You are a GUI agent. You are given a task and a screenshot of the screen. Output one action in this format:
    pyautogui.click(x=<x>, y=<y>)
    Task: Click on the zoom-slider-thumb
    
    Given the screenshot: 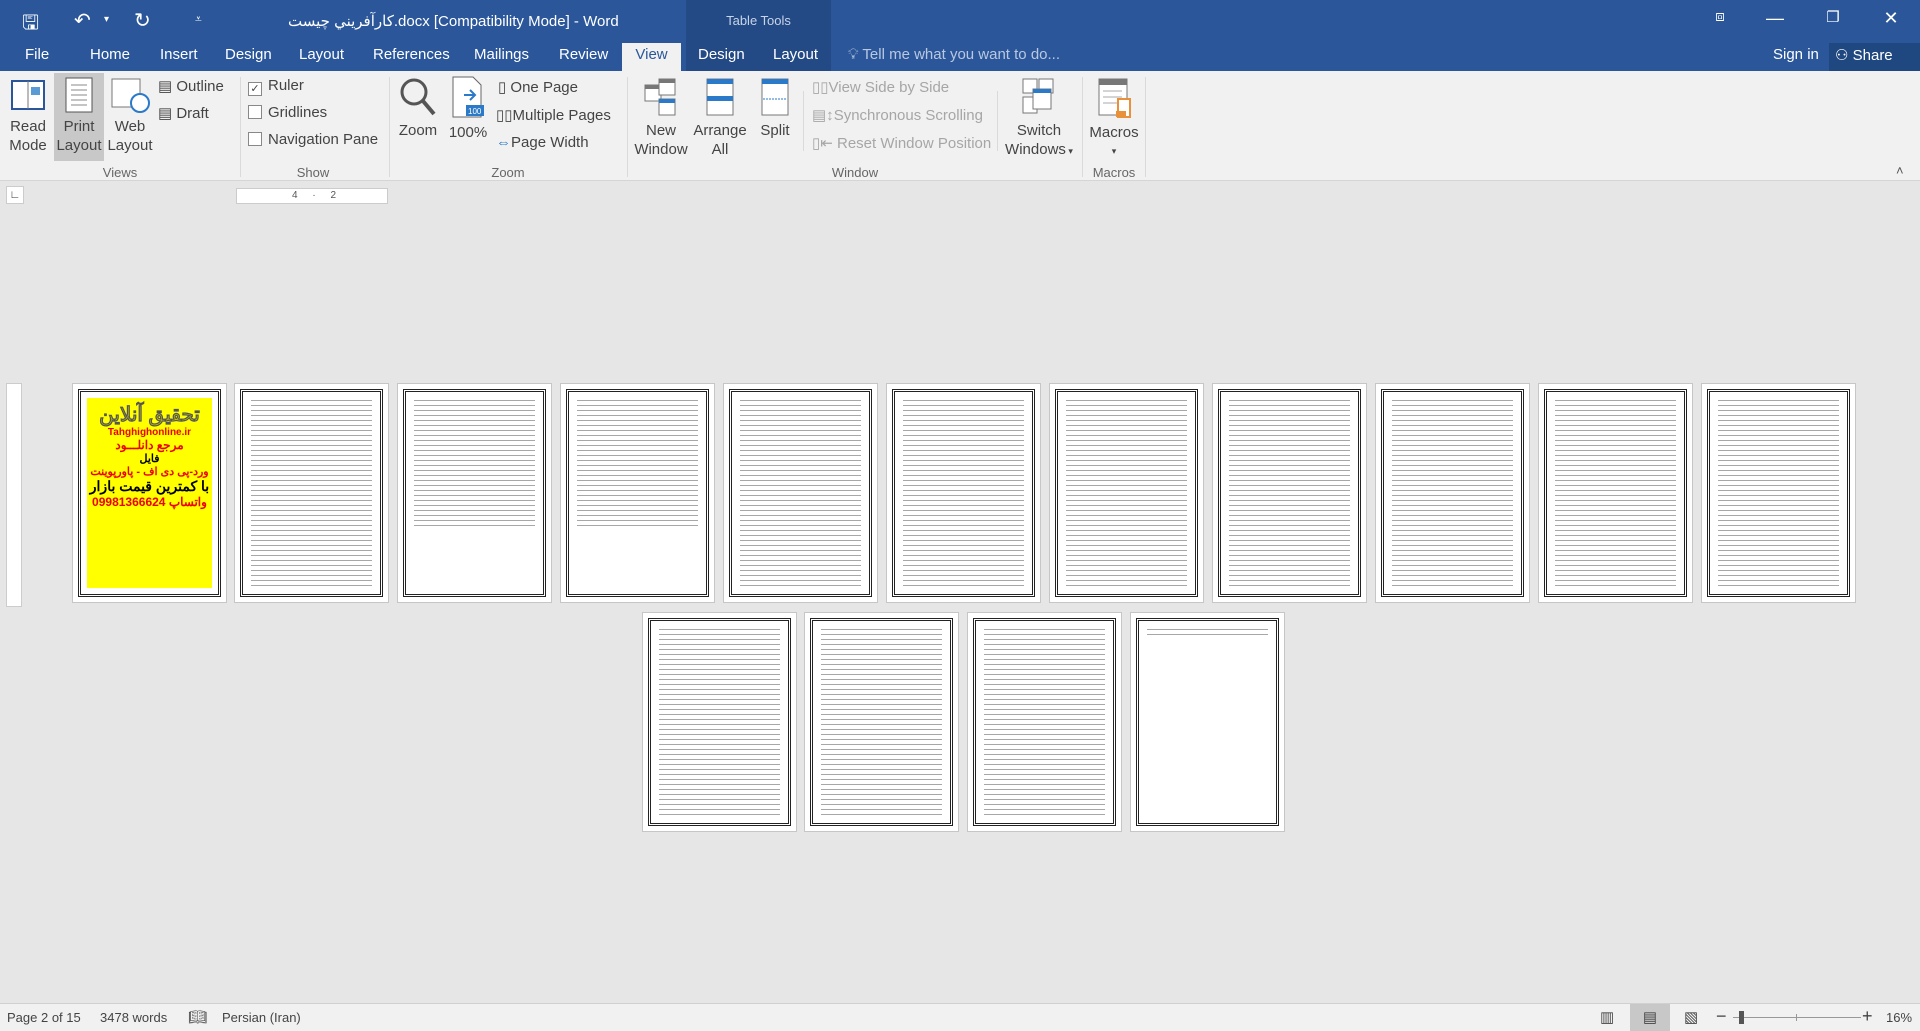 What is the action you would take?
    pyautogui.click(x=1741, y=1017)
    